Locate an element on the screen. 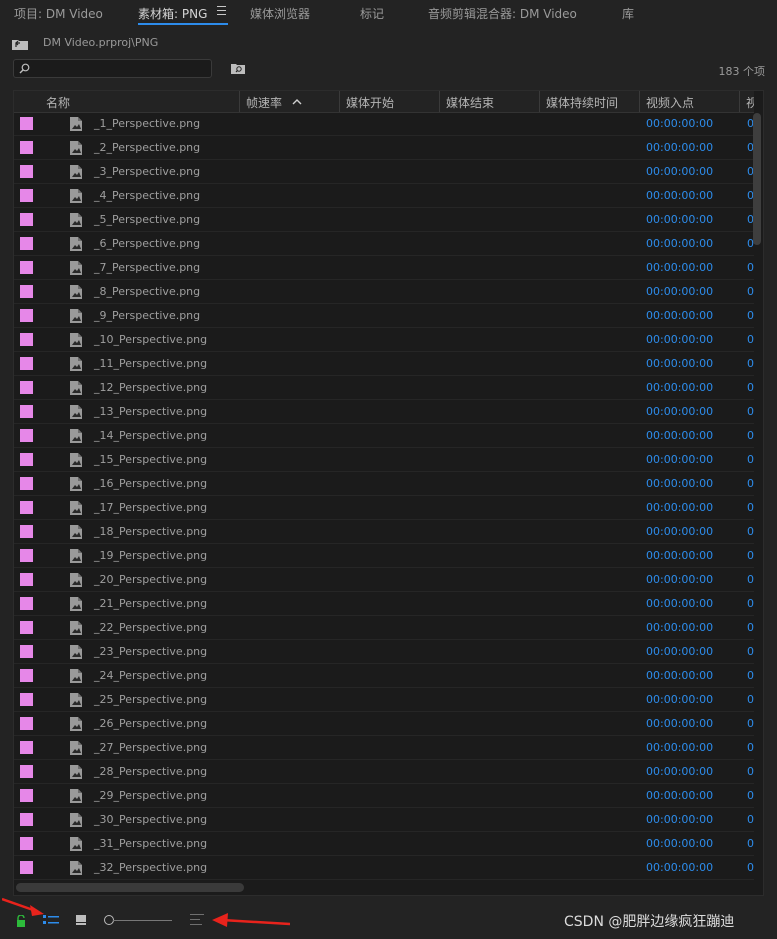  clip-row: _17_Perspective.png 00:00:00:00 0 is located at coordinates (384, 508).